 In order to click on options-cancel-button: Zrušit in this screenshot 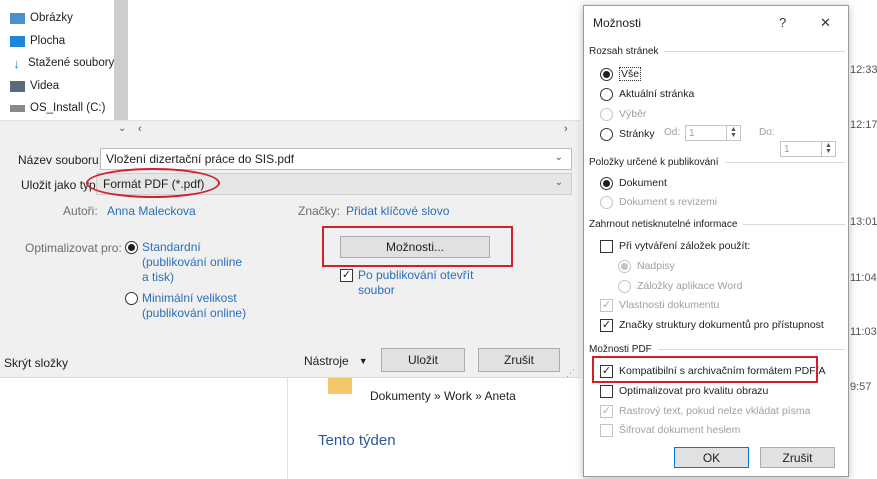, I will do `click(797, 457)`.